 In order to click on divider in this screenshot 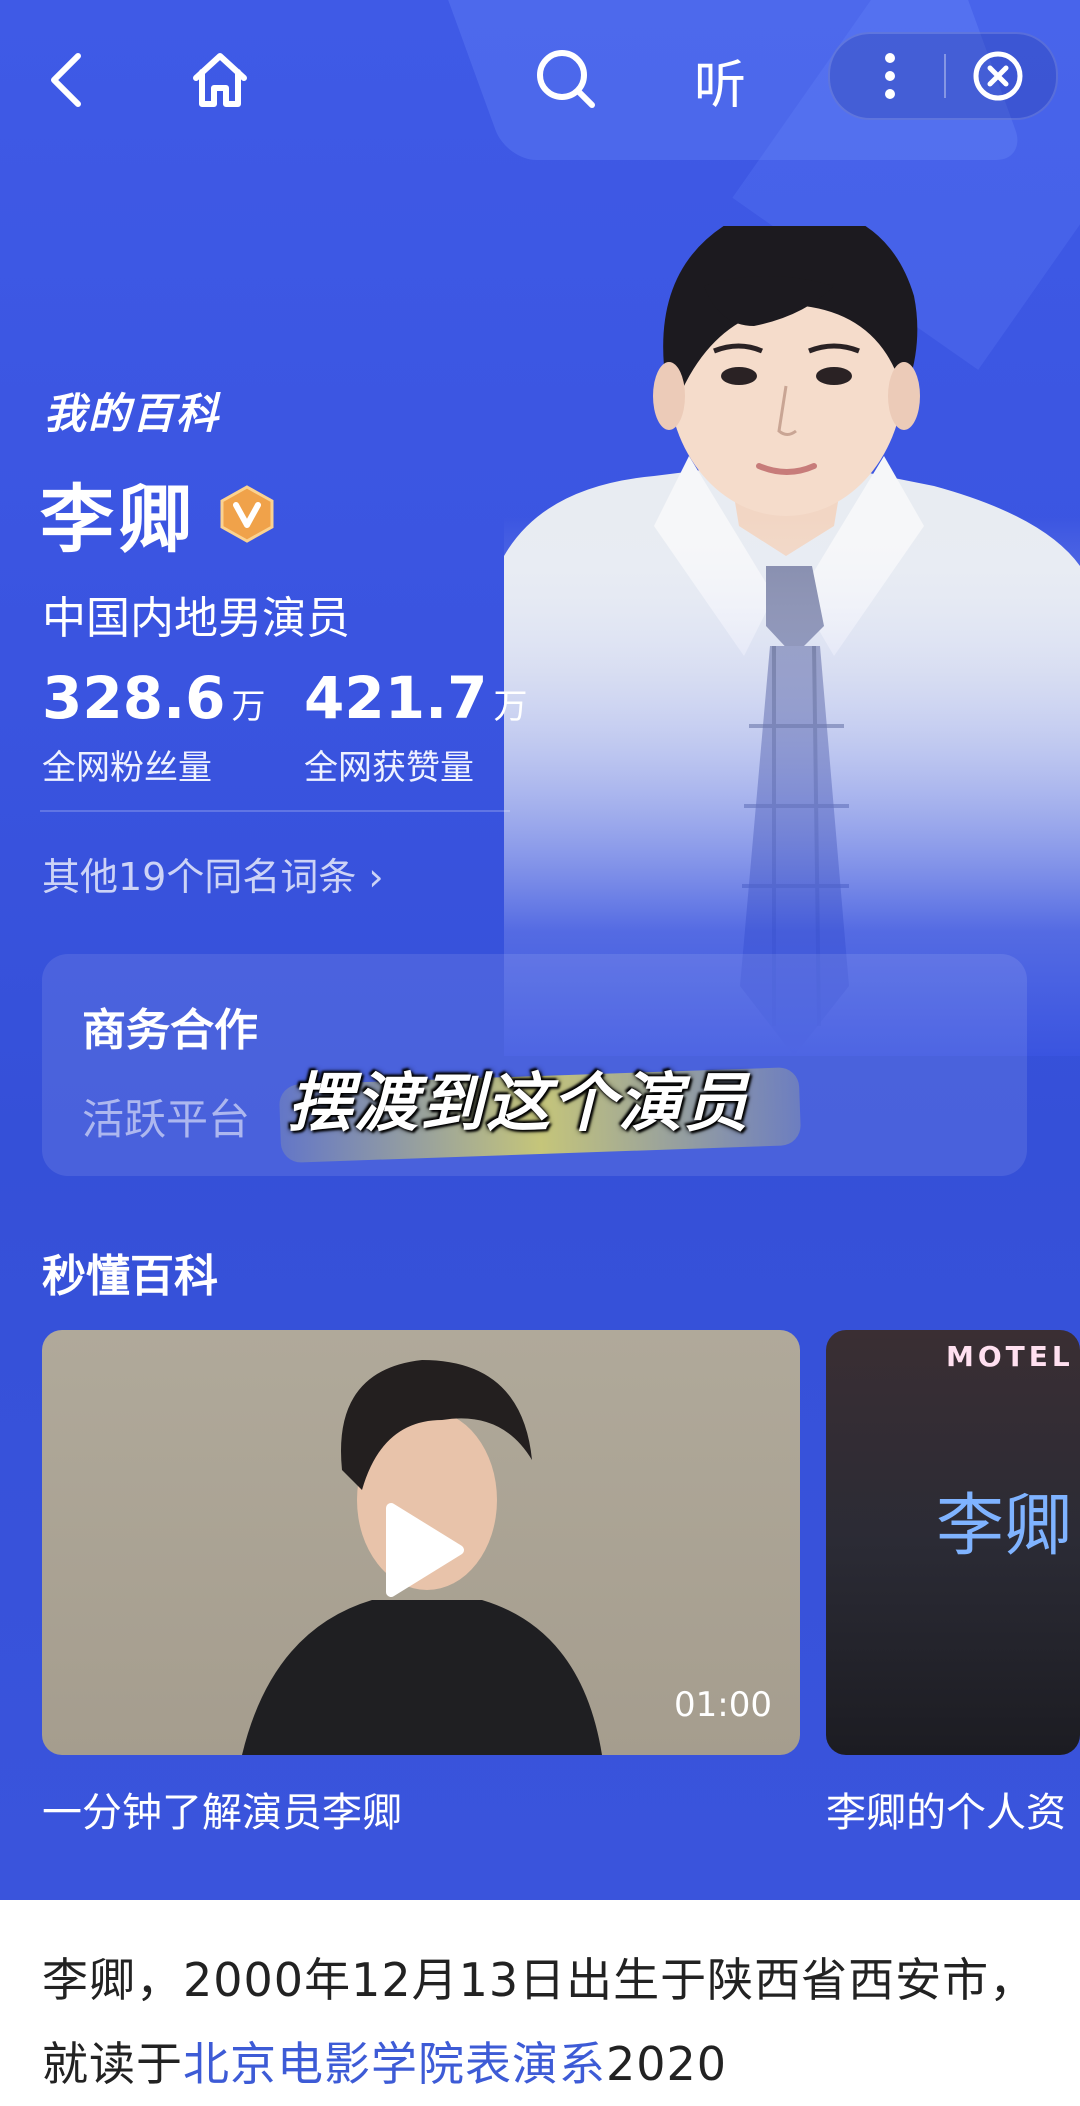, I will do `click(275, 811)`.